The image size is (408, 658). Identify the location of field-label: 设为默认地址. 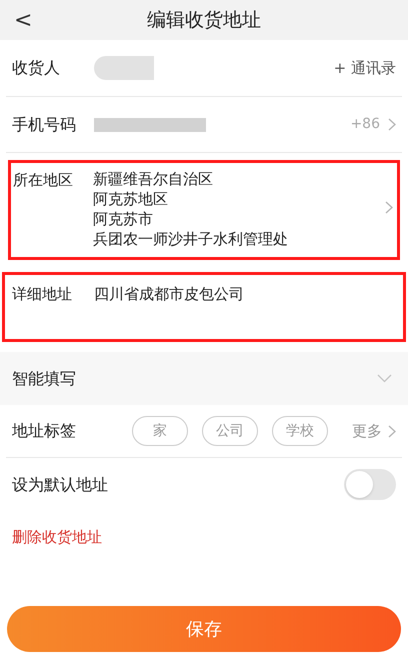
(60, 485).